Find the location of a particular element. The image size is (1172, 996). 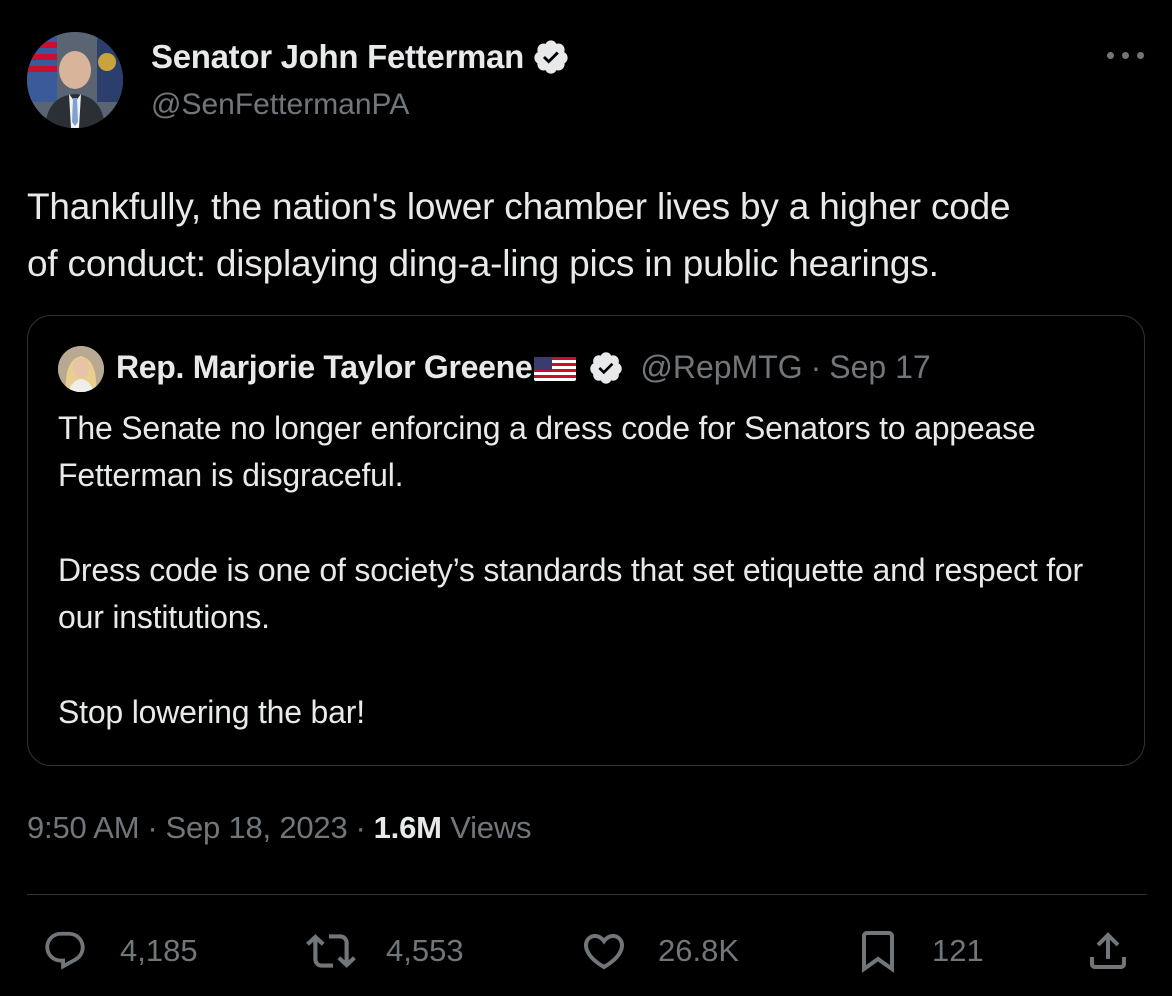

quoted-author-name: Rep. Marjorie Taylor Greene is located at coordinates (324, 367).